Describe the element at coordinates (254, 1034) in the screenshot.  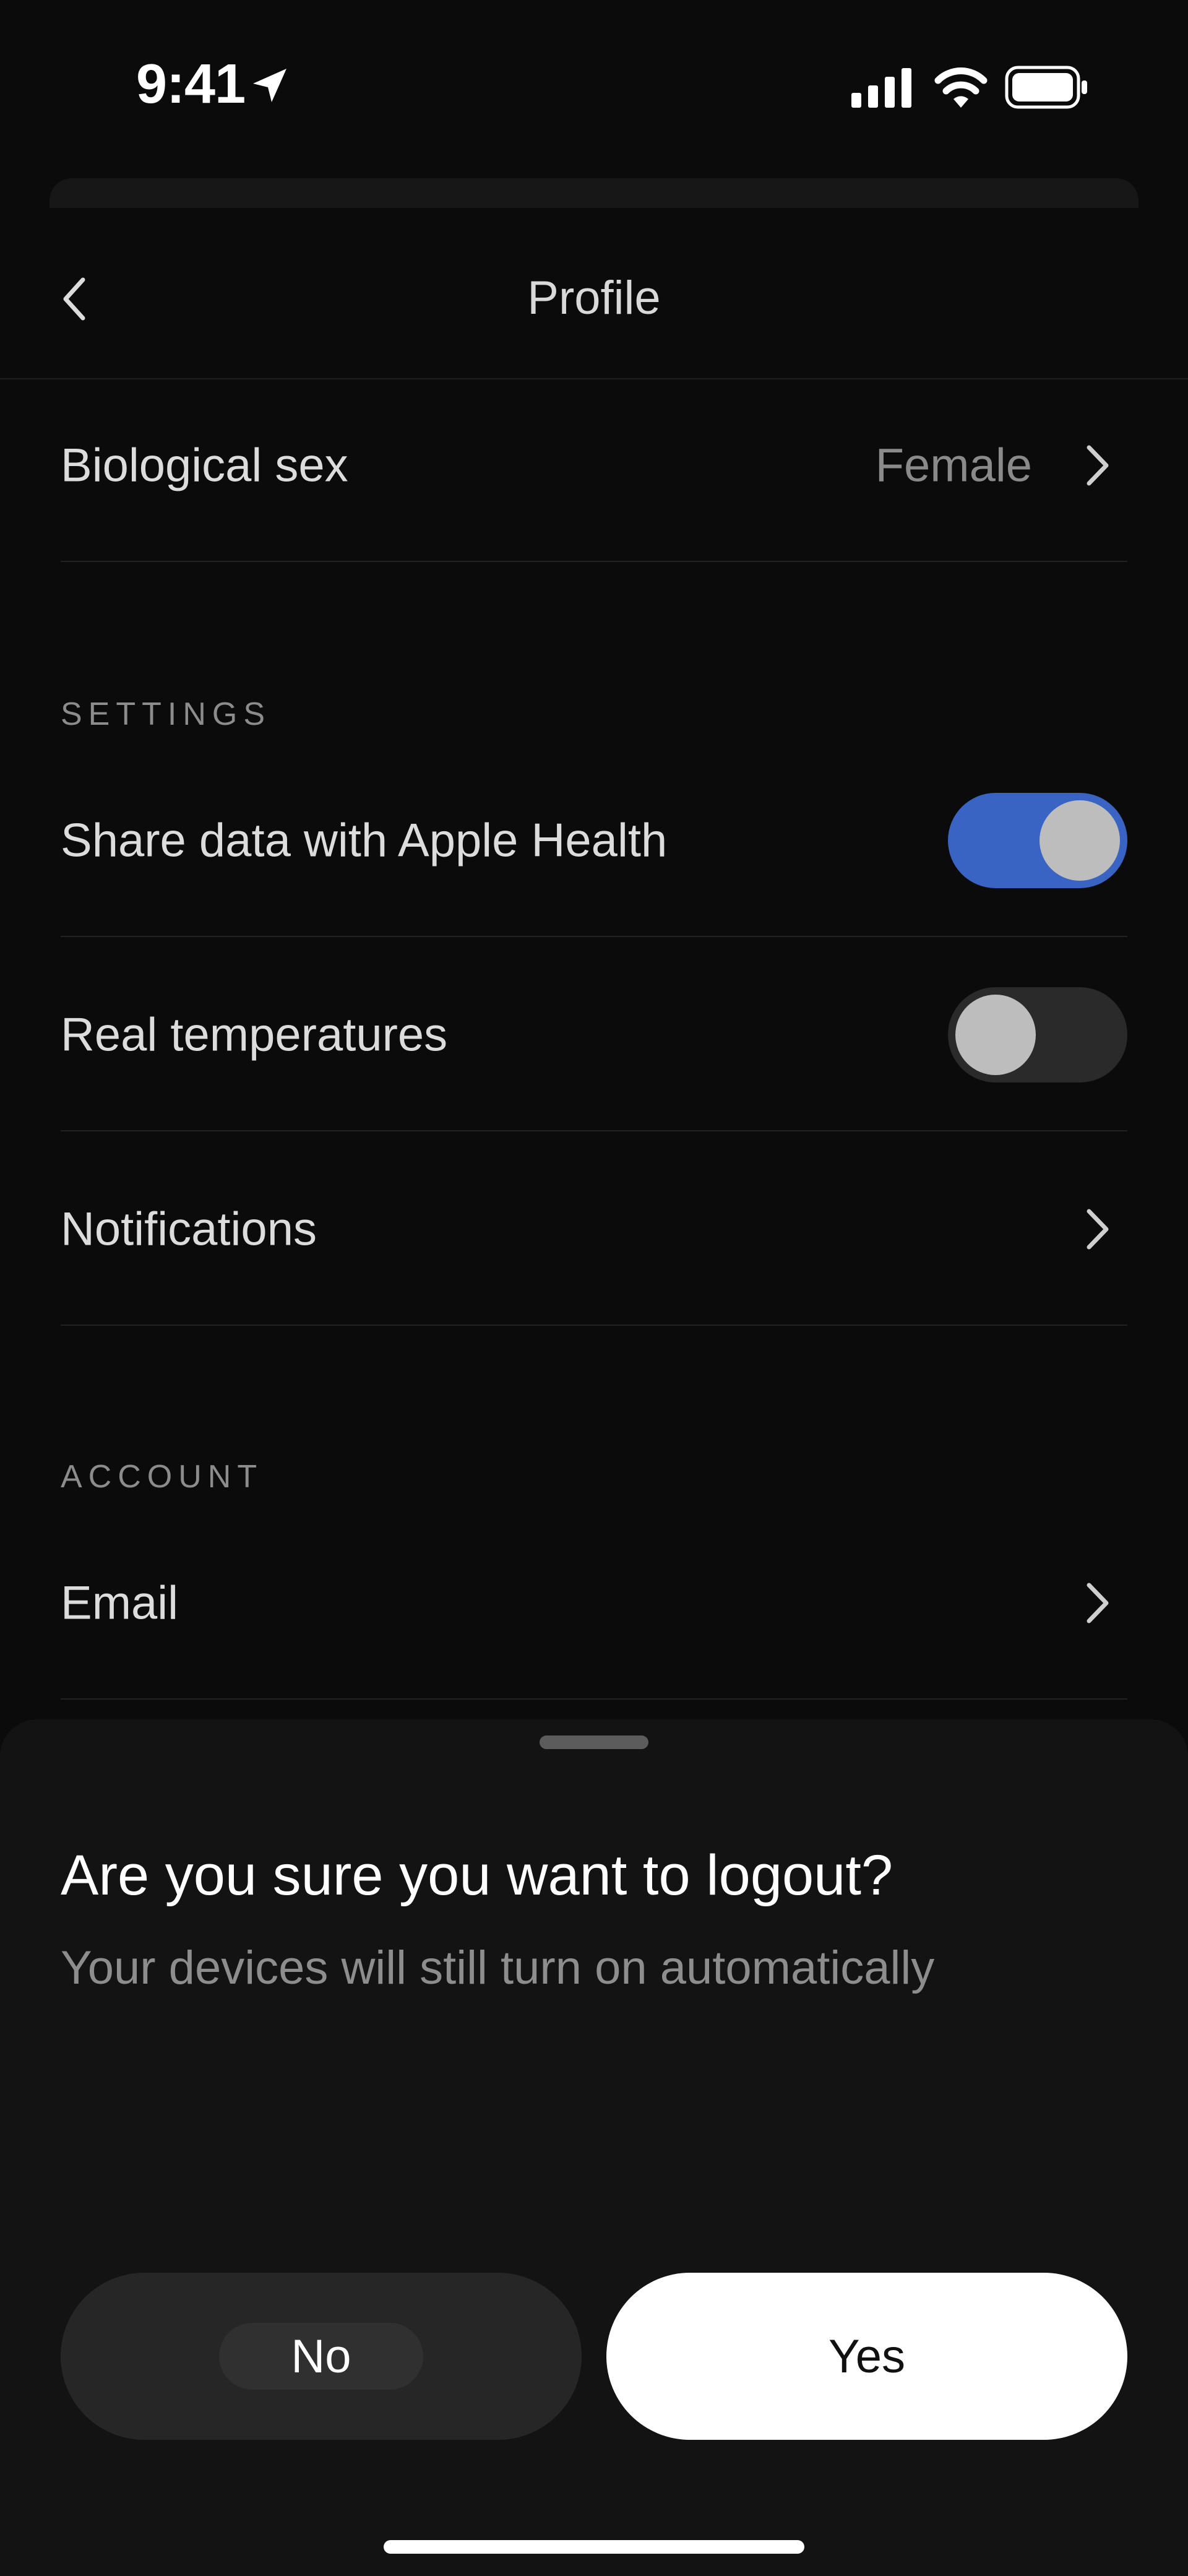
I see `real-temperatures-label: Real temperatures` at that location.